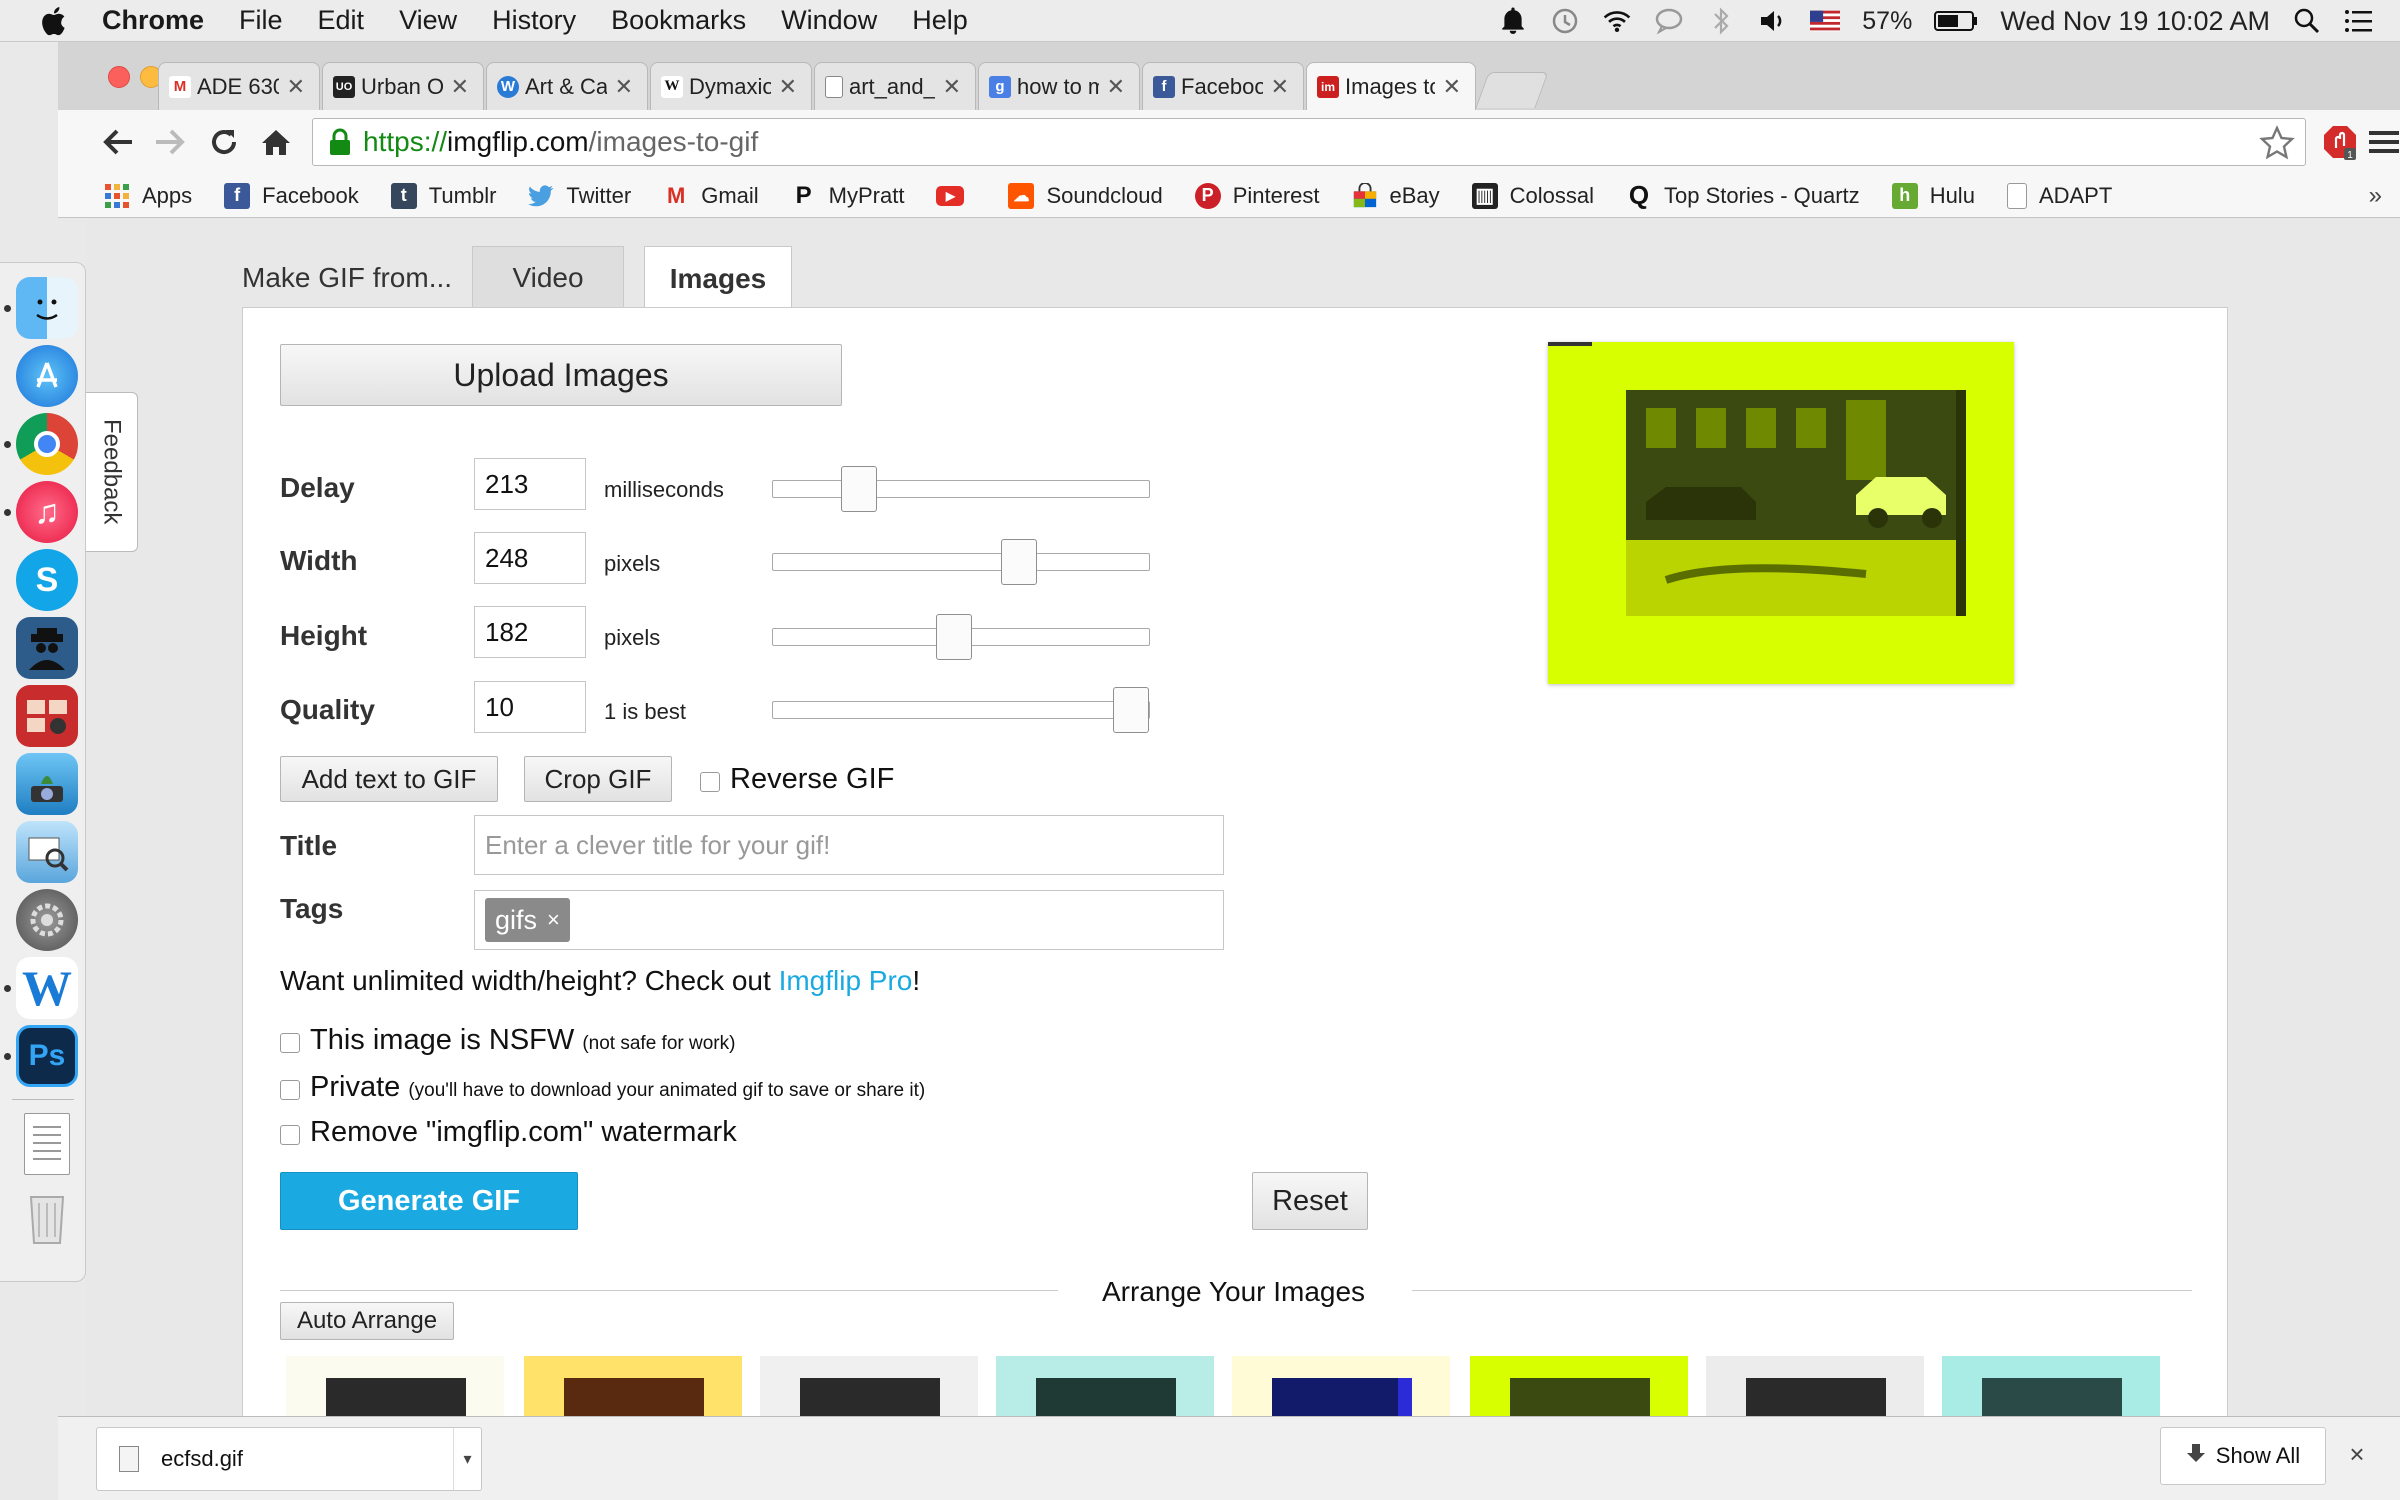  What do you see at coordinates (530, 484) in the screenshot?
I see `delay-input: 213` at bounding box center [530, 484].